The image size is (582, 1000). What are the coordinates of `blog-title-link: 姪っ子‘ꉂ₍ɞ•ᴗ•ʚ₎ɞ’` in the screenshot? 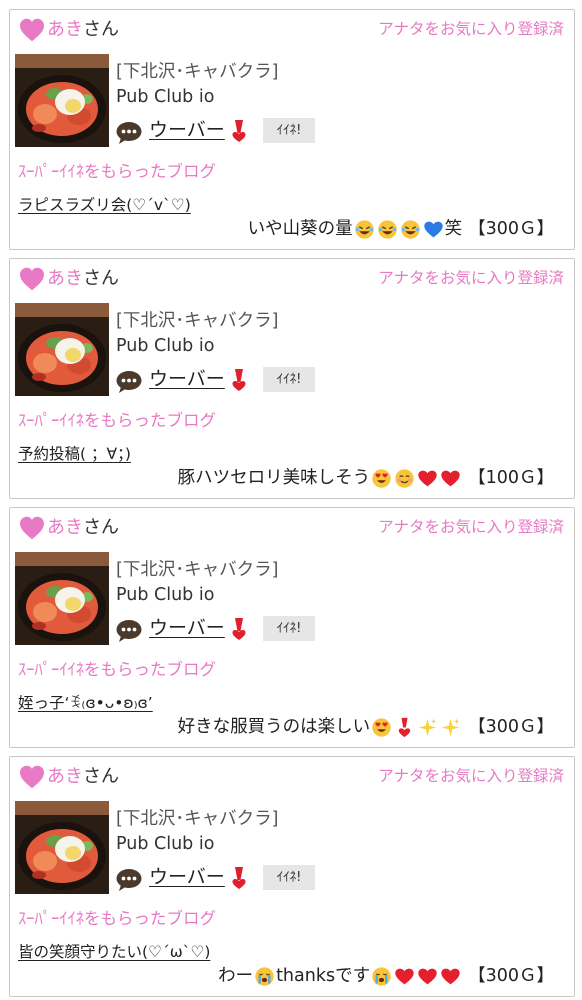 It's located at (85, 703).